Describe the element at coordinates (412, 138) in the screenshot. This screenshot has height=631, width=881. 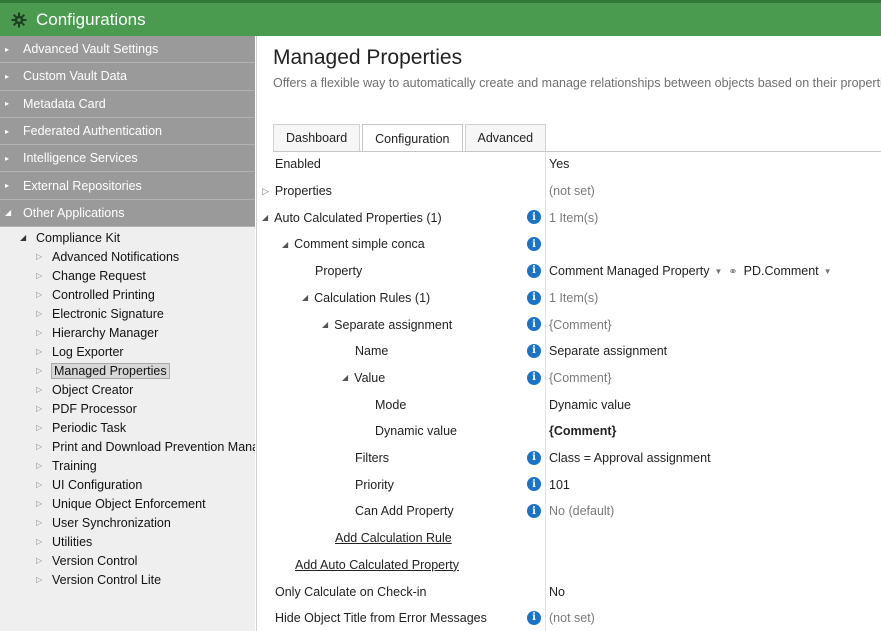
I see `tab-configuration: Configuration` at that location.